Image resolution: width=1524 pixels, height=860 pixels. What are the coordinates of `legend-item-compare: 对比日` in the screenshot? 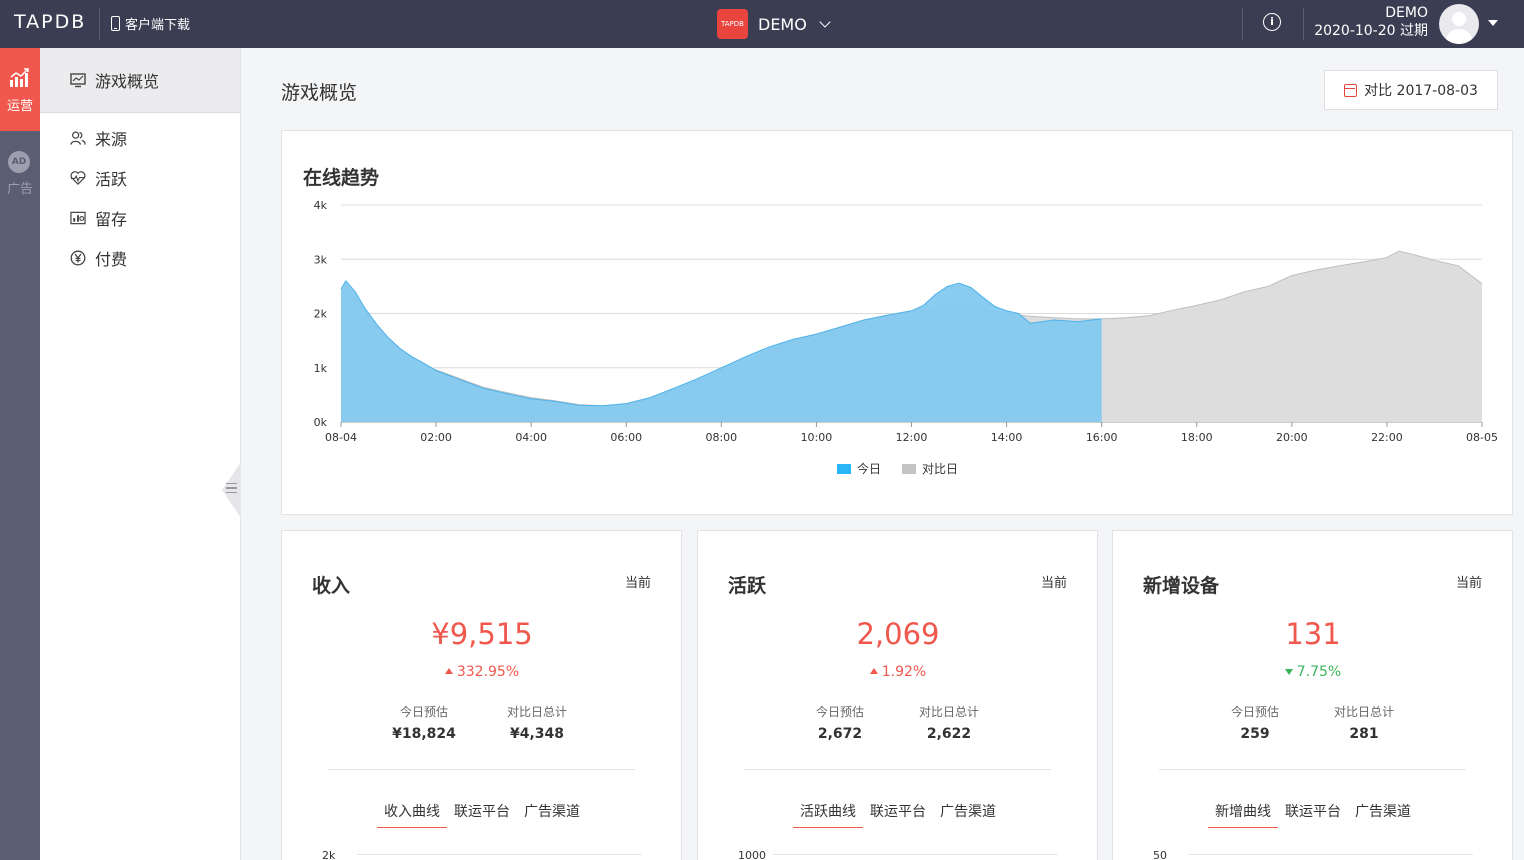 It's located at (930, 468).